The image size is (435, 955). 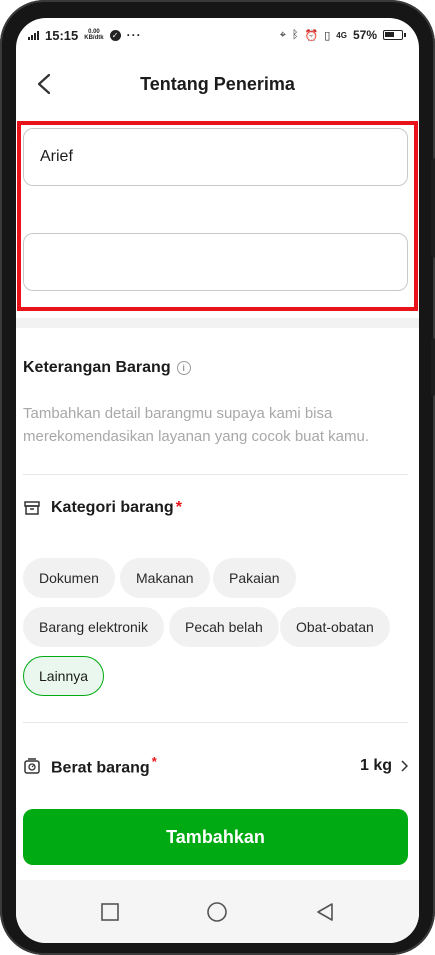 What do you see at coordinates (404, 766) in the screenshot?
I see `chevron-right-icon` at bounding box center [404, 766].